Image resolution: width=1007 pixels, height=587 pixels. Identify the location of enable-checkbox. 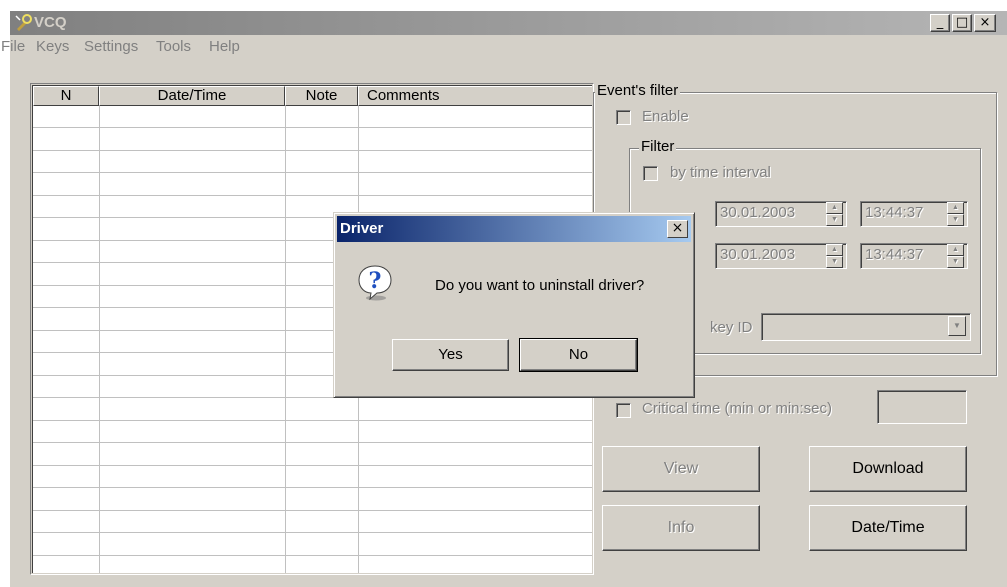
(623, 117).